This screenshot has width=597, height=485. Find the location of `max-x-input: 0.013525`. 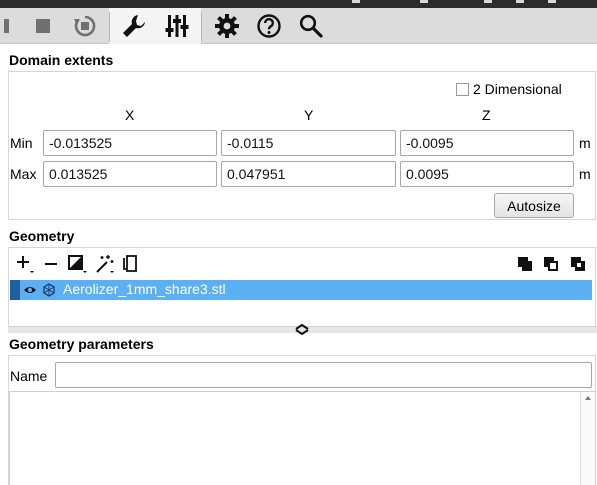

max-x-input: 0.013525 is located at coordinates (130, 174).